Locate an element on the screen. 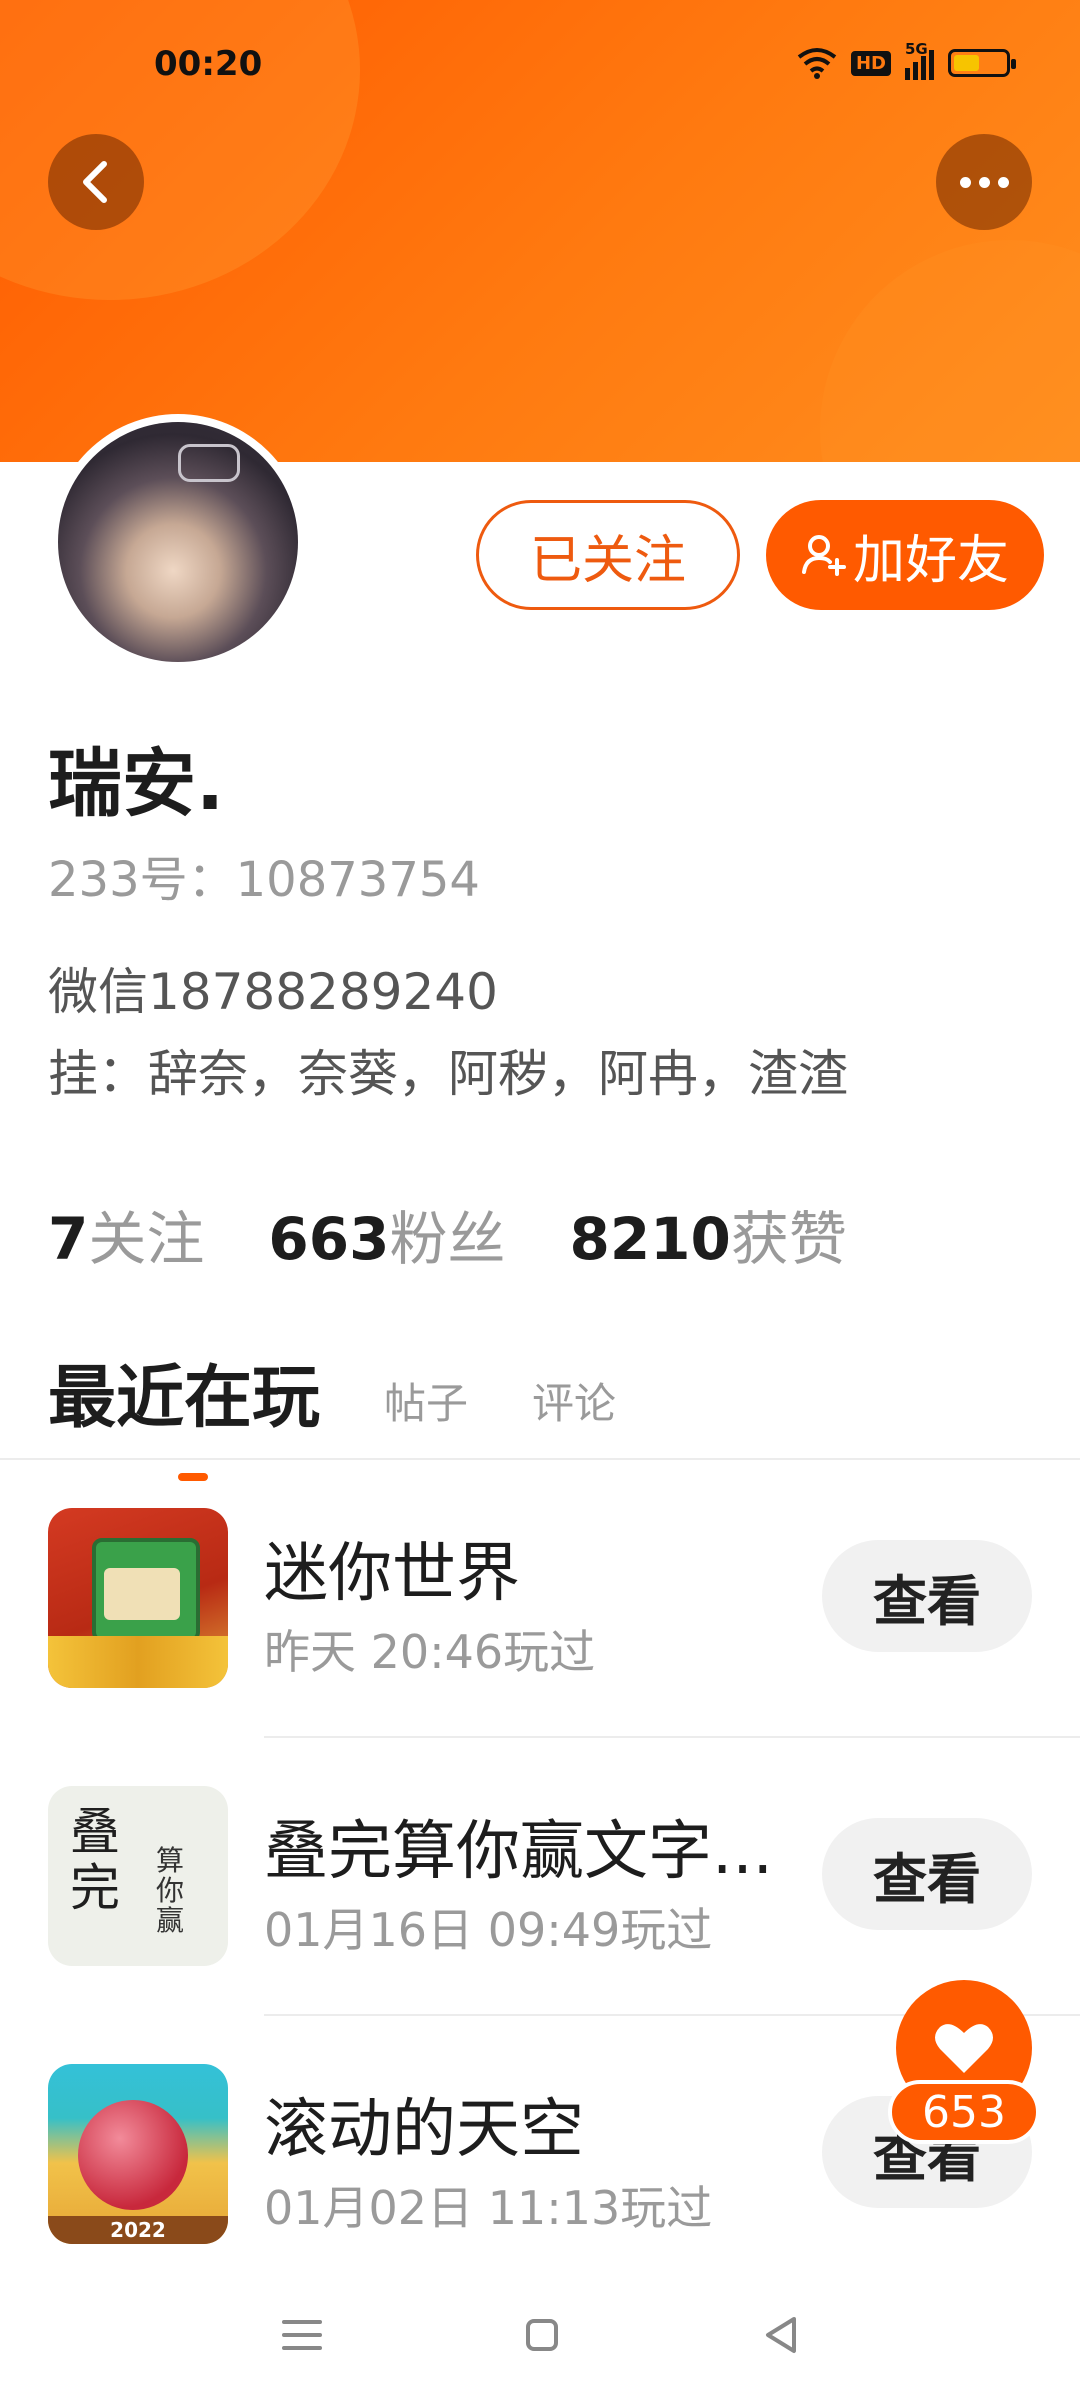 The height and width of the screenshot is (2400, 1080). back-button is located at coordinates (96, 182).